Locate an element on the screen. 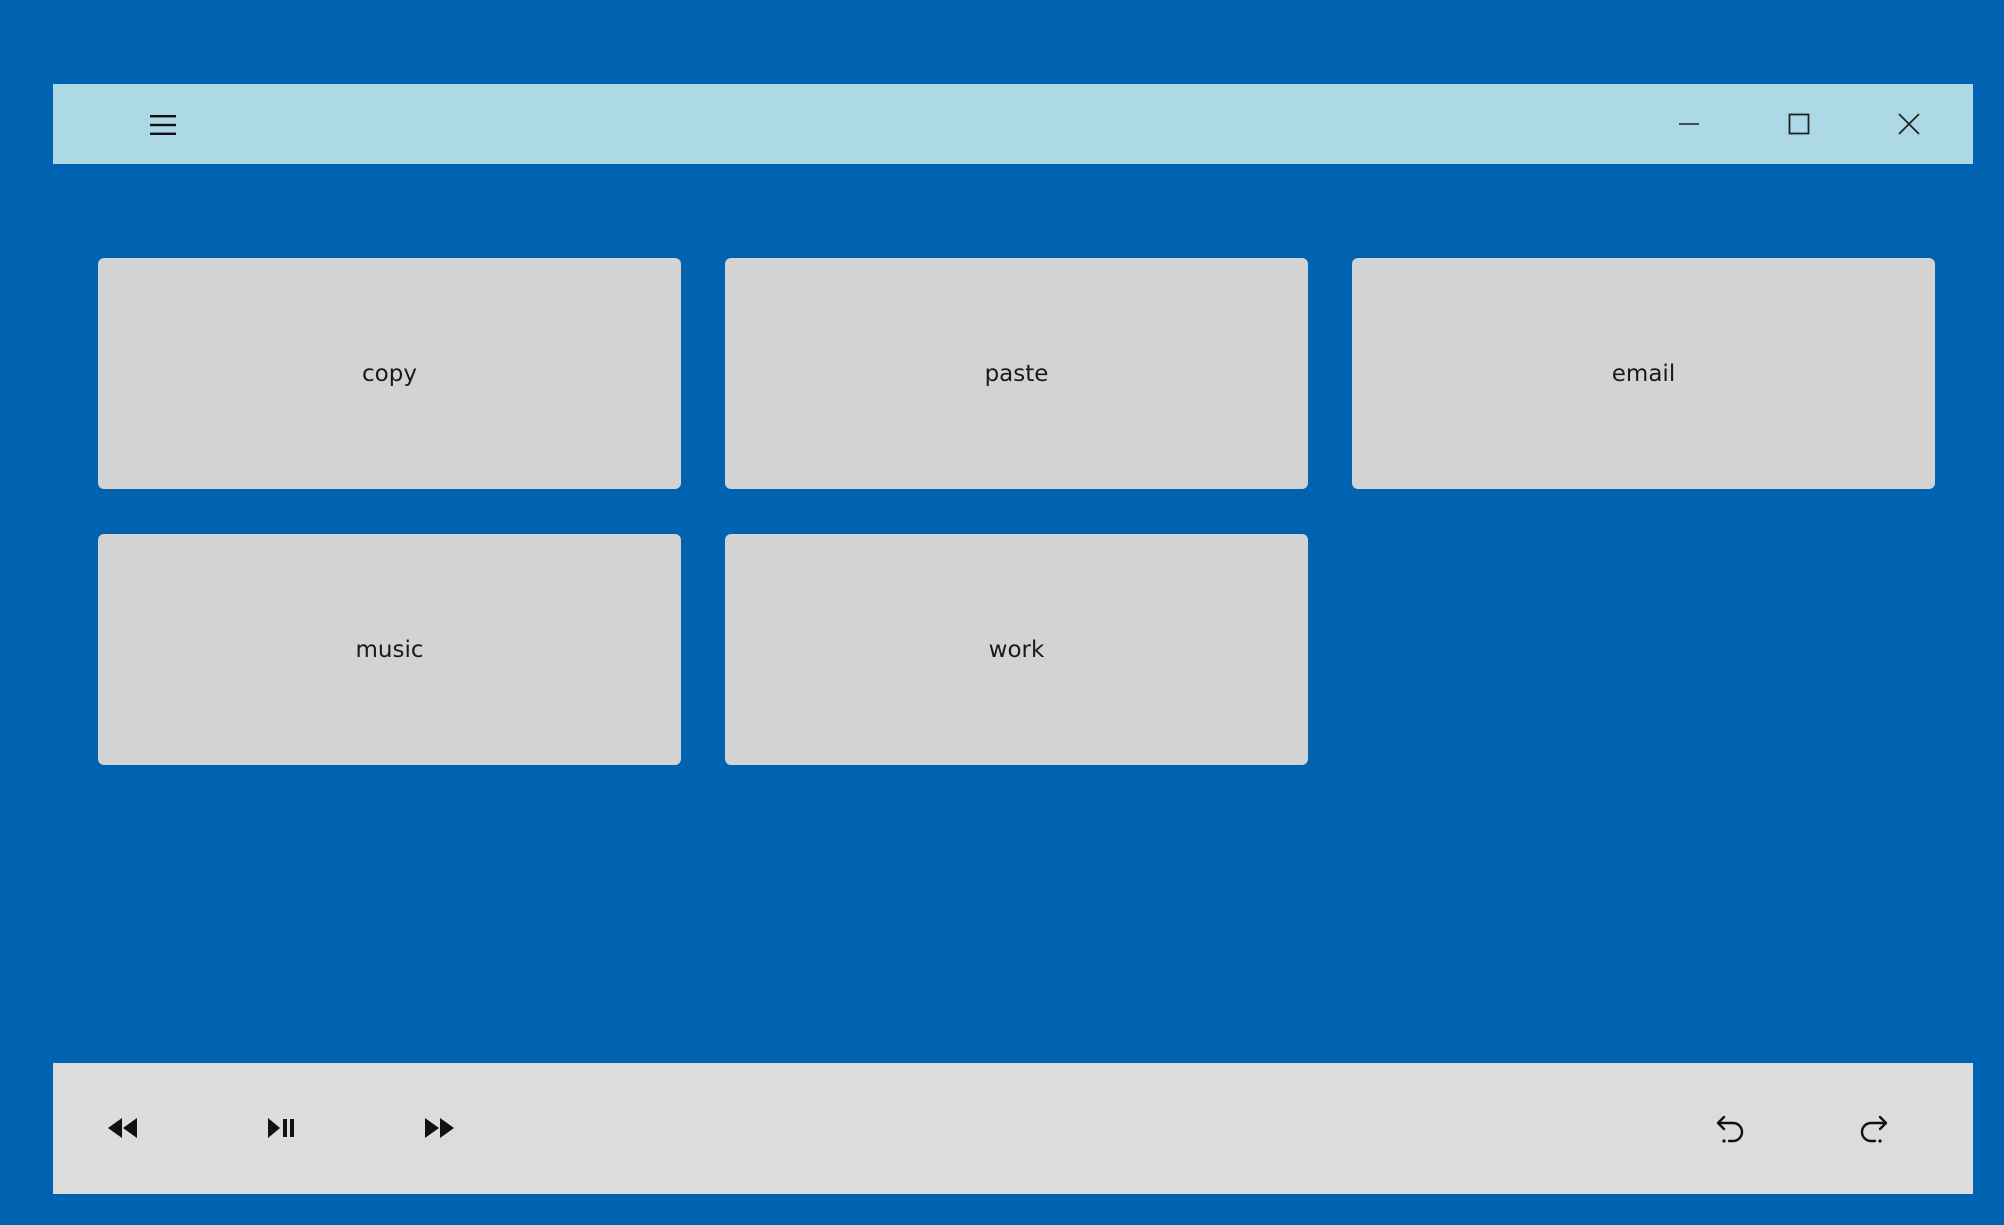  email-tile-label: email is located at coordinates (1643, 373).